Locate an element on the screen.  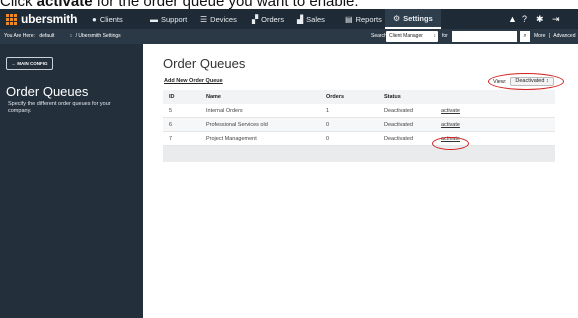
cell-name: Internal Orders is located at coordinates (224, 111).